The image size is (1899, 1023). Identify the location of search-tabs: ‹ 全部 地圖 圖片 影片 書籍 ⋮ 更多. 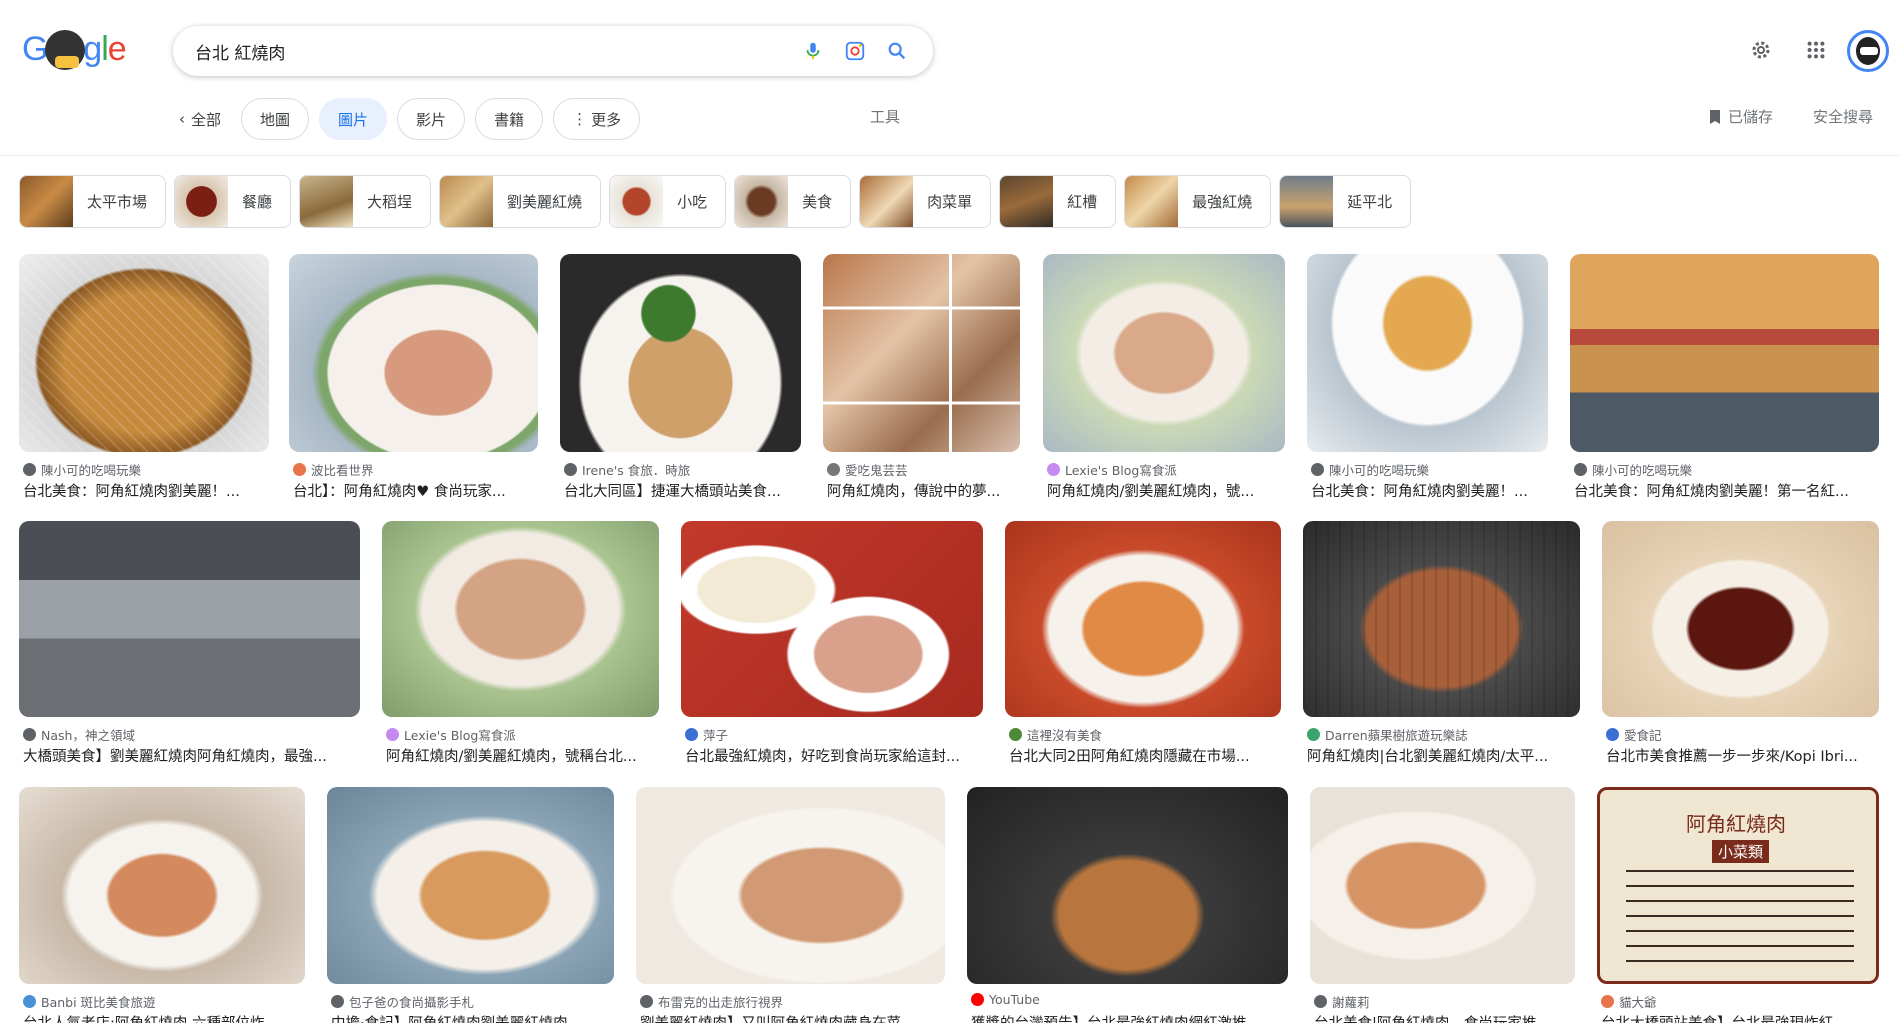
(408, 119).